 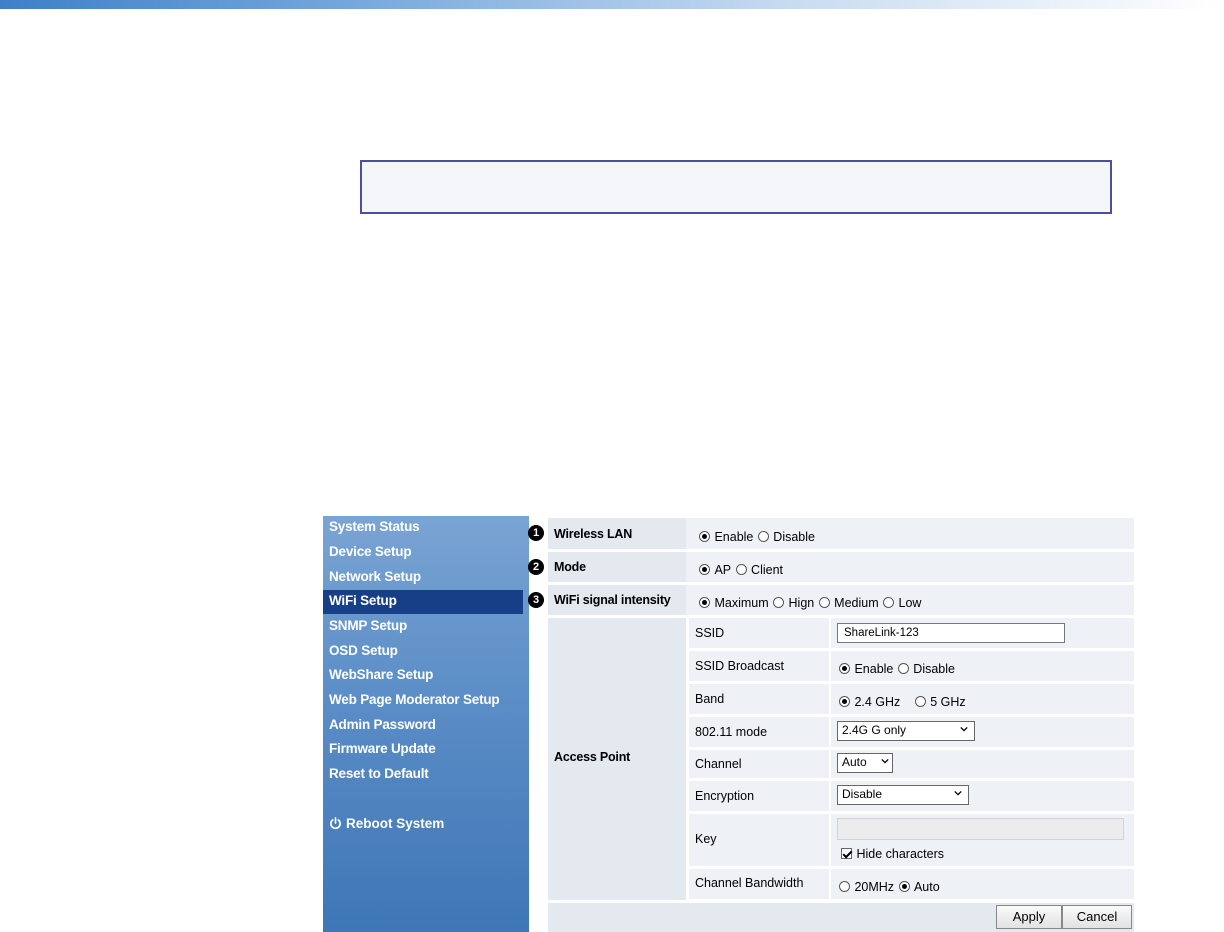 What do you see at coordinates (725, 796) in the screenshot?
I see `encryption-label: Encryption` at bounding box center [725, 796].